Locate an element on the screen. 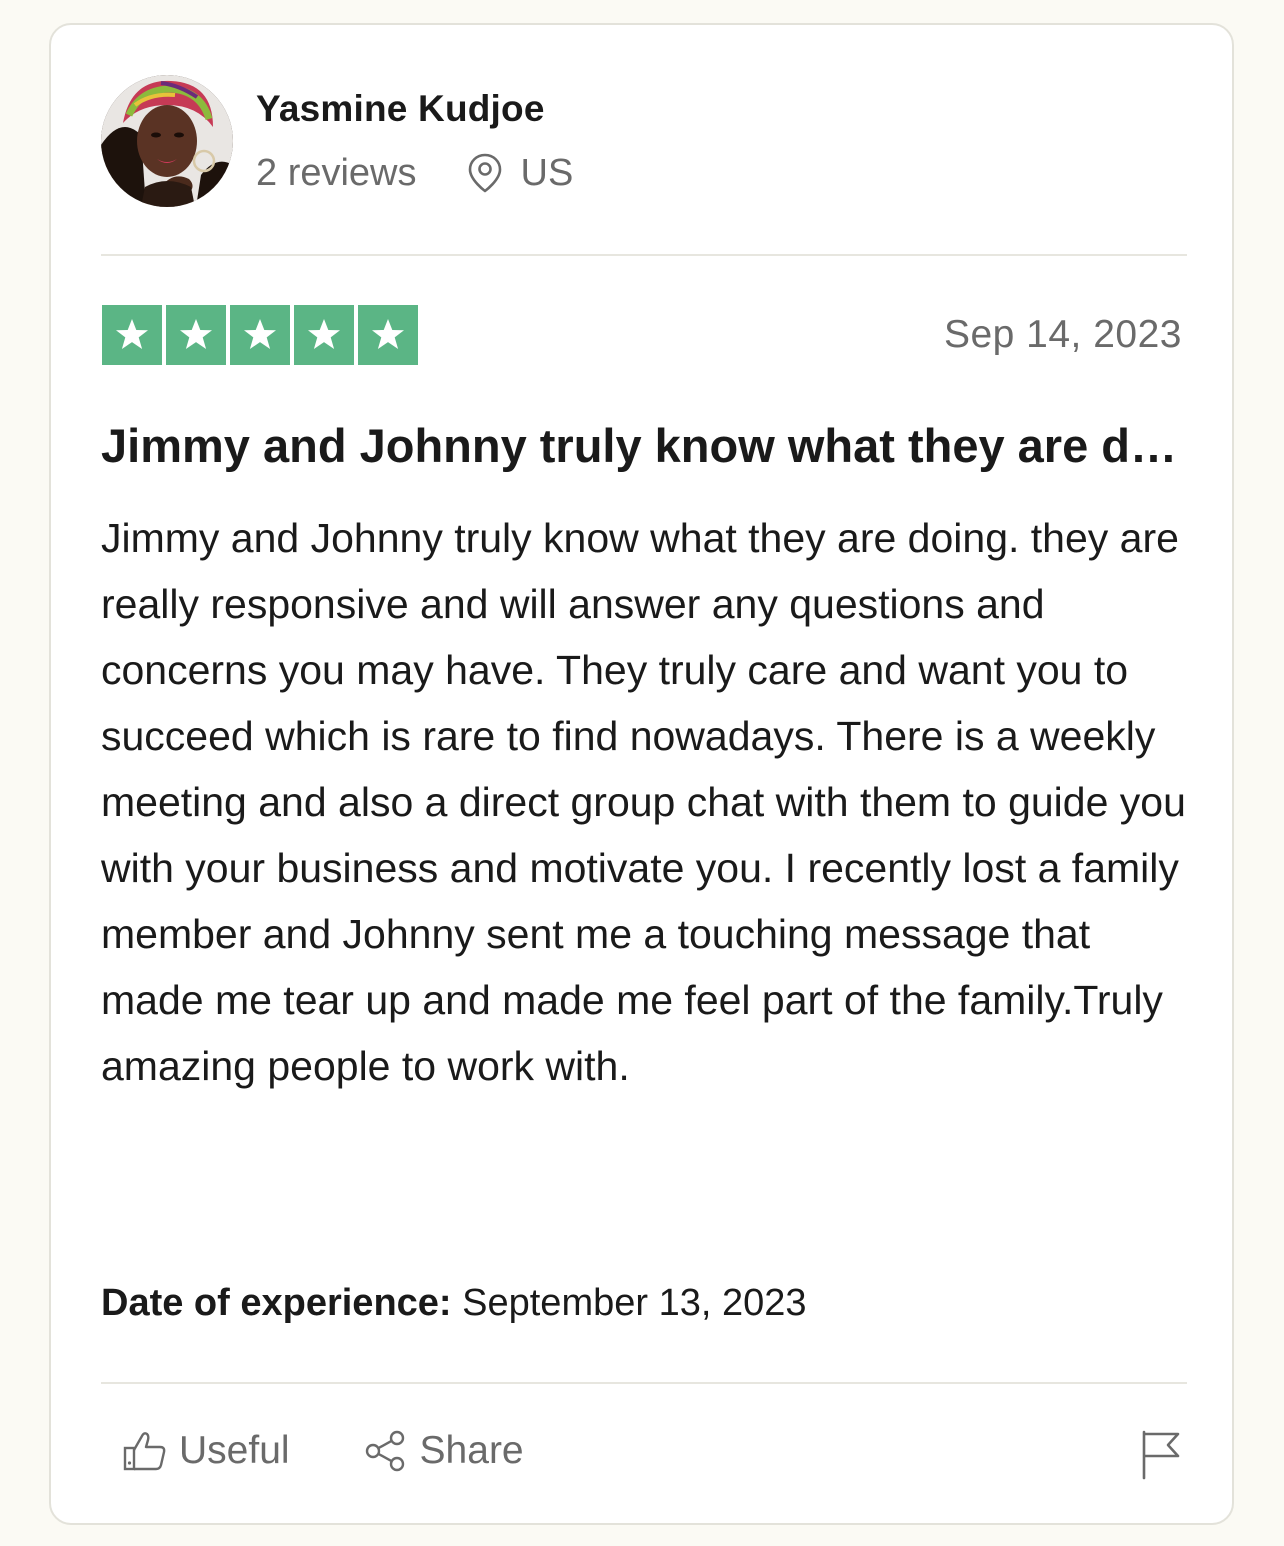 This screenshot has height=1546, width=1284. reviewer-location: US is located at coordinates (547, 173).